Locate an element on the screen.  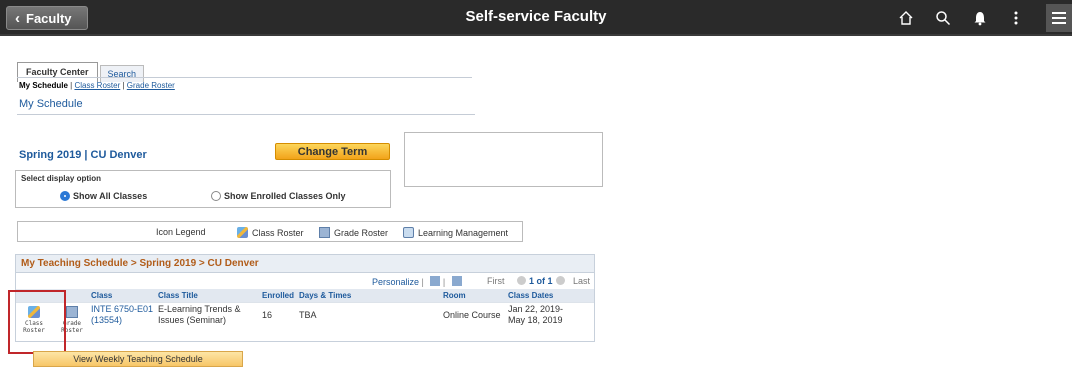
legend-label: Class Roster is located at coordinates (278, 232).